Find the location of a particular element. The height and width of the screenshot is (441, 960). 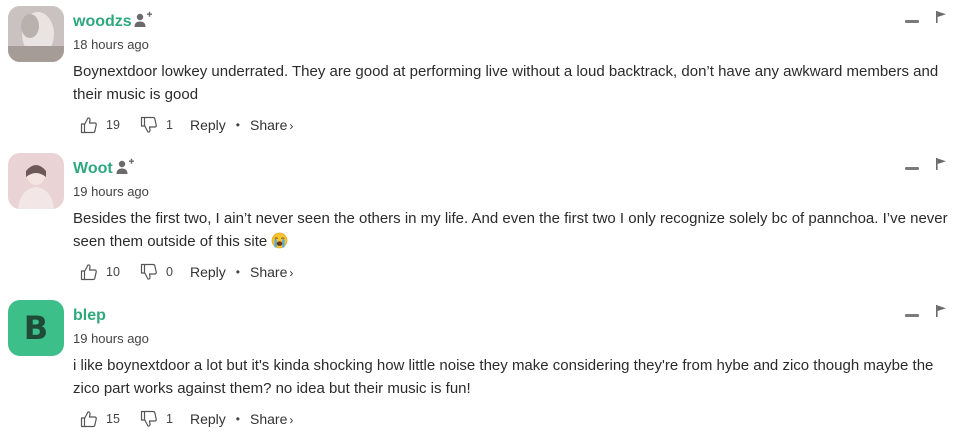

dislike-button: 0 is located at coordinates (165, 272).